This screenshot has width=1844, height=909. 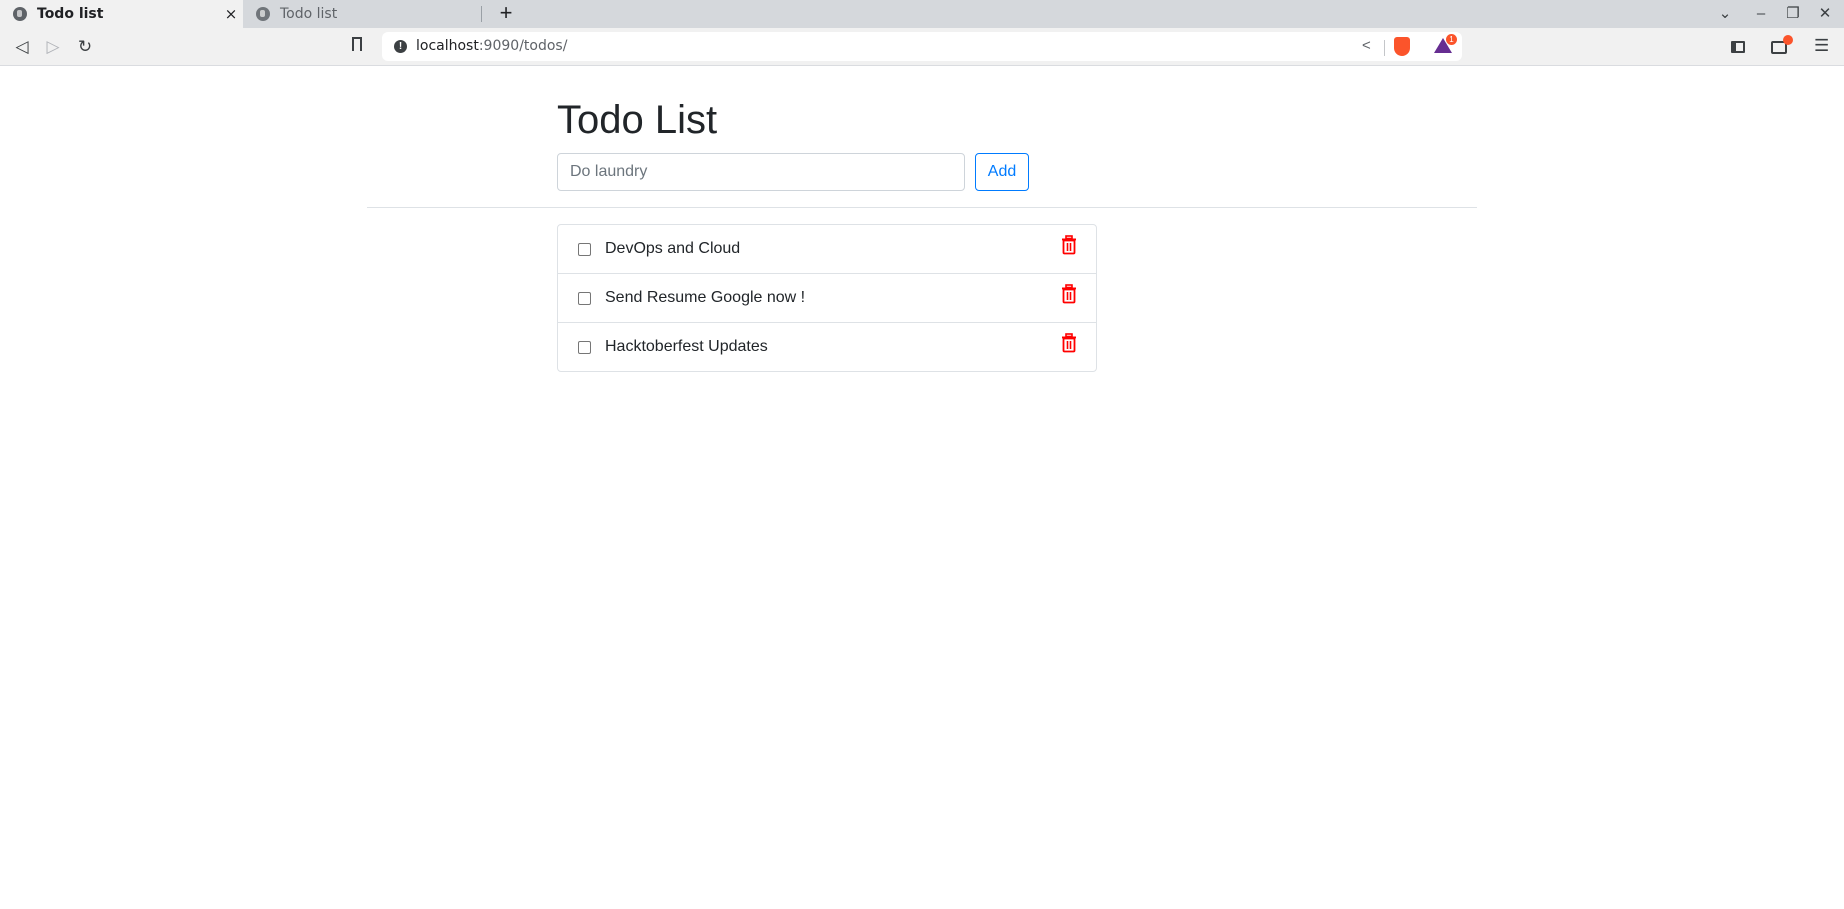 What do you see at coordinates (922, 14) in the screenshot?
I see `tab-bar: Todo list × Todo list + ⌄ – ❐ ✕` at bounding box center [922, 14].